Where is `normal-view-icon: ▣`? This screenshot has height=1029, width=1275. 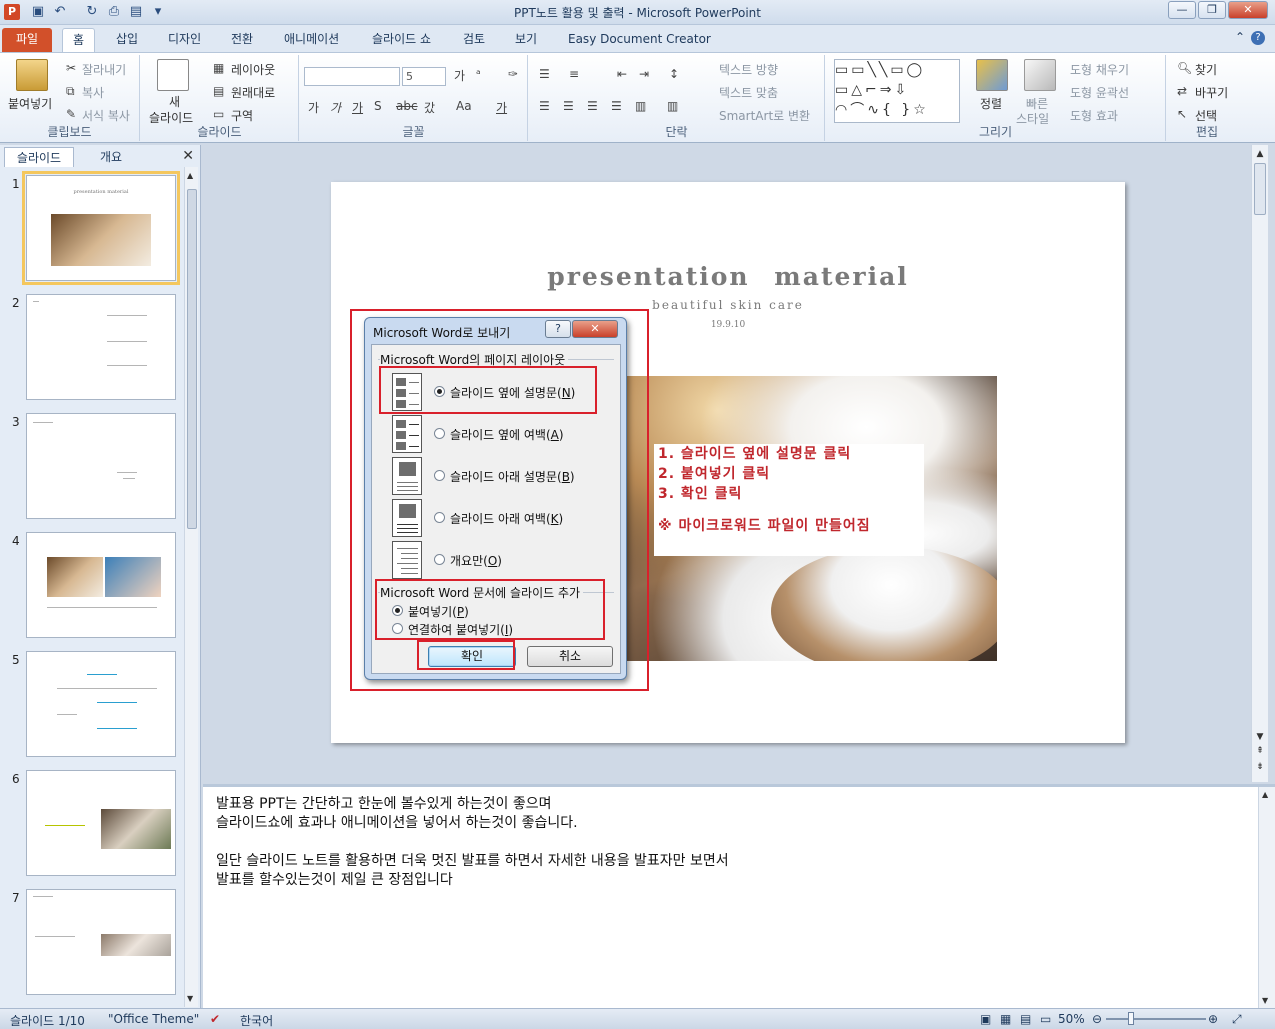 normal-view-icon: ▣ is located at coordinates (985, 1019).